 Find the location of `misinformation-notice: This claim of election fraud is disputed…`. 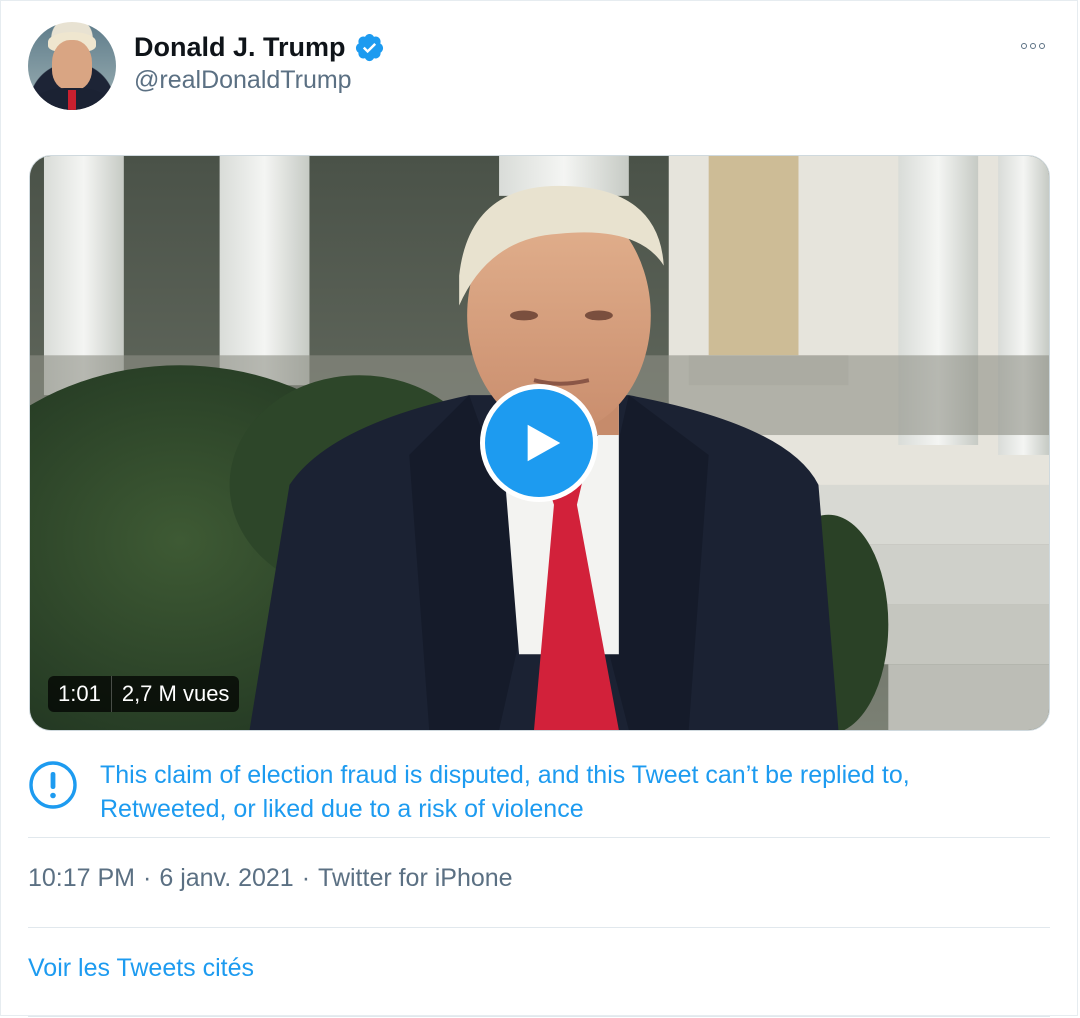

misinformation-notice: This claim of election fraud is disputed… is located at coordinates (533, 792).